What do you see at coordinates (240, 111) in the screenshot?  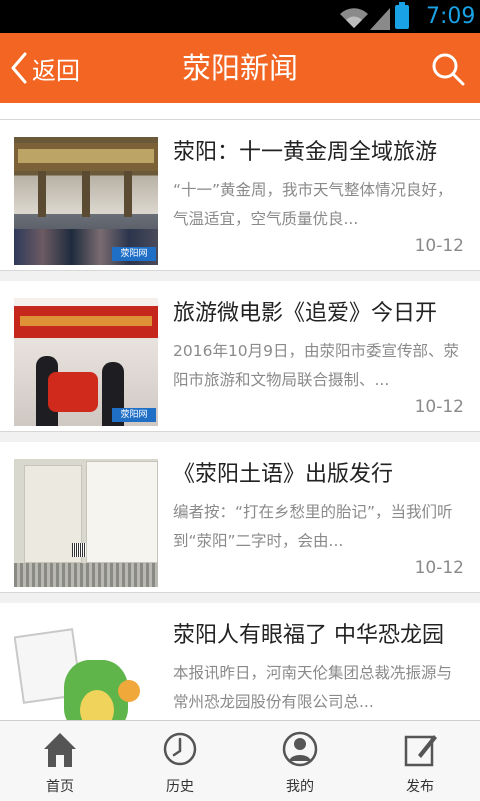 I see `list-top-divider` at bounding box center [240, 111].